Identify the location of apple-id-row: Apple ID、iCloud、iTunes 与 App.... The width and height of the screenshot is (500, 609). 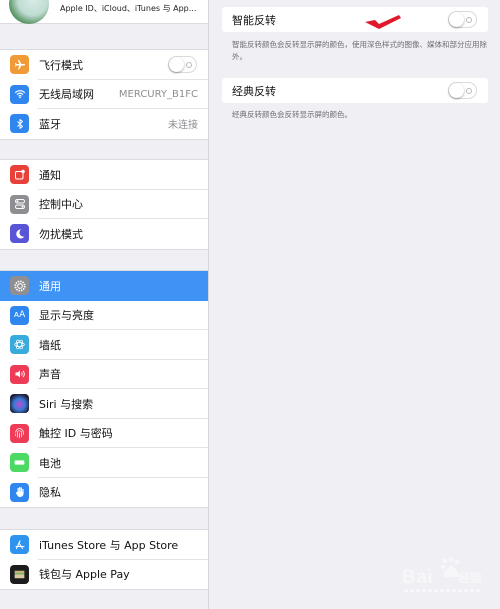
(104, 12).